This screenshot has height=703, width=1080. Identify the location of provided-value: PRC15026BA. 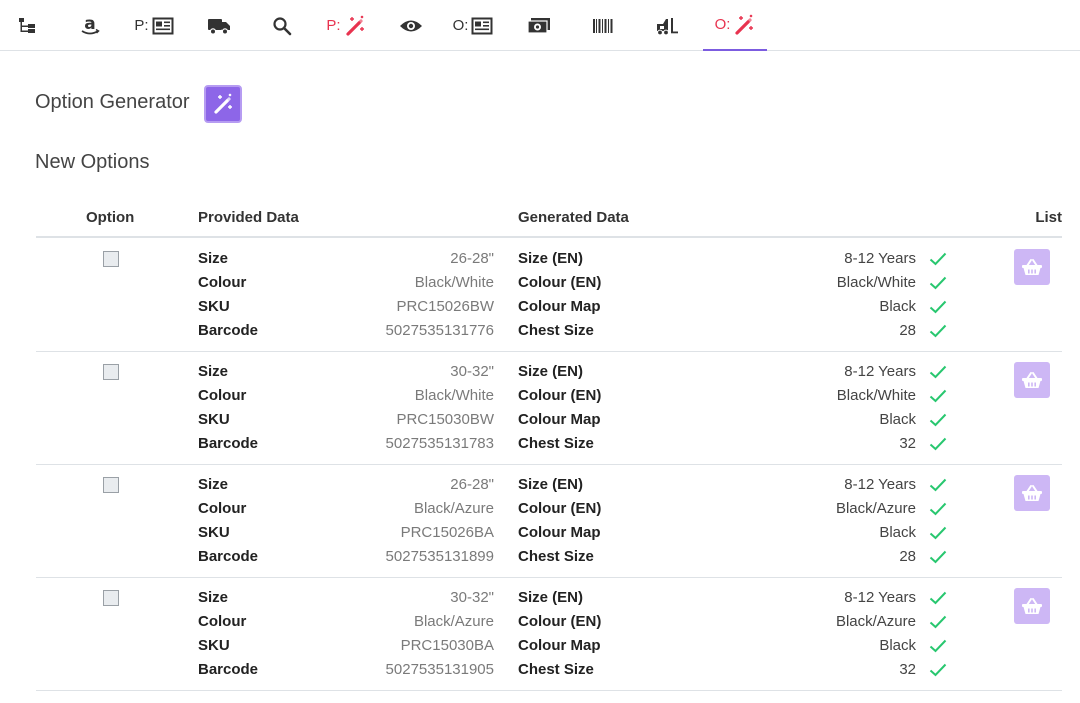
(447, 532).